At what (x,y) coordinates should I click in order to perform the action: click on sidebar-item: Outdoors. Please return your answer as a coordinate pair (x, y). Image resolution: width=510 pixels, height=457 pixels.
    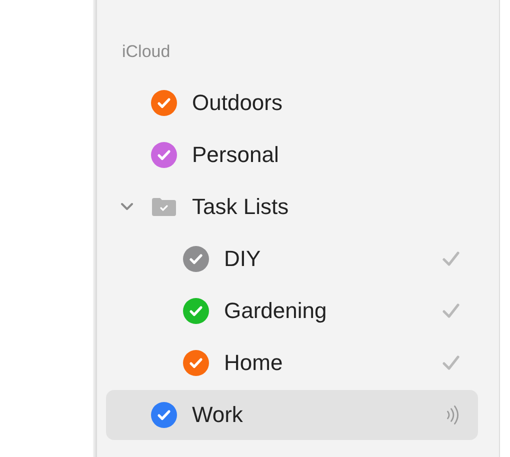
    Looking at the image, I should click on (292, 103).